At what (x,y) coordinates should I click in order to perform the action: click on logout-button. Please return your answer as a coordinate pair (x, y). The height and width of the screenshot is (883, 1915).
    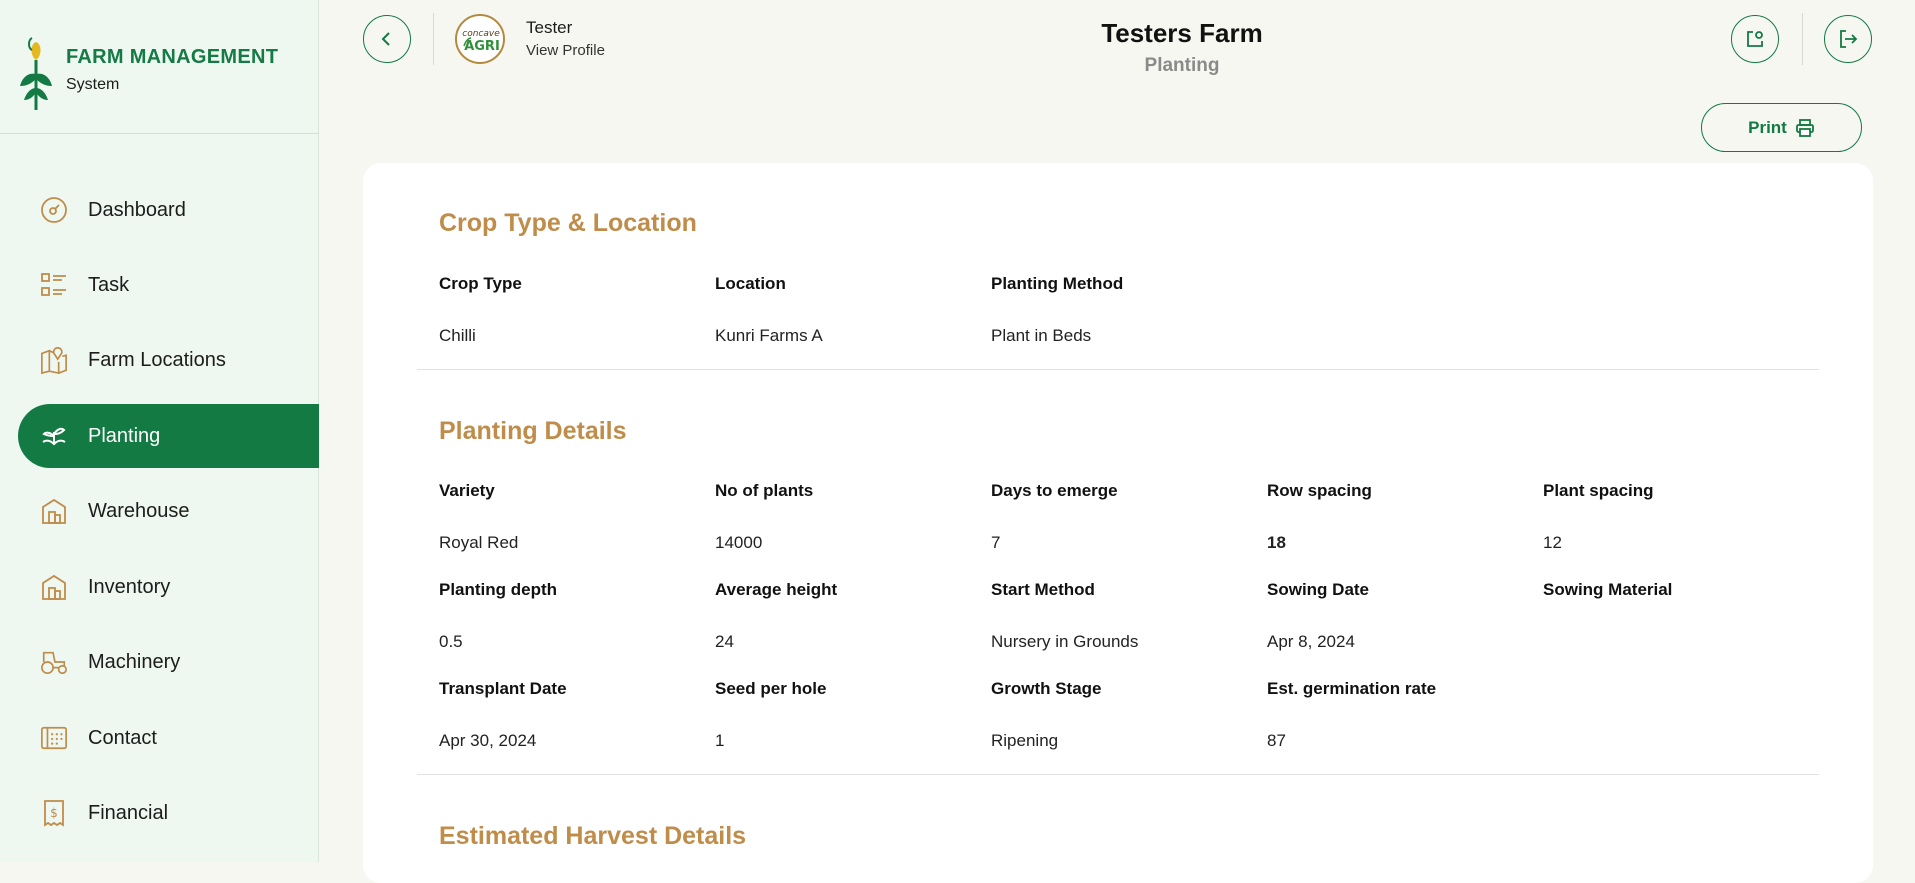
    Looking at the image, I should click on (1848, 39).